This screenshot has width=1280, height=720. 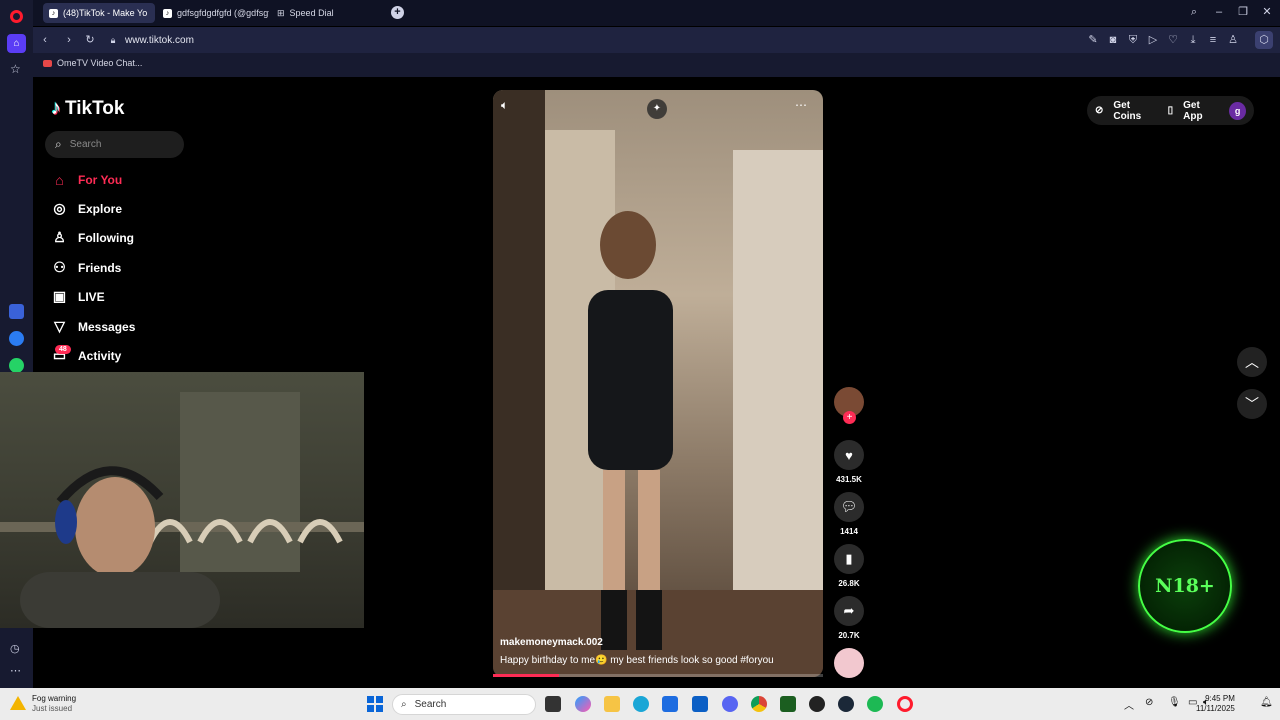 What do you see at coordinates (311, 13) in the screenshot?
I see `tab-label: Speed Dial` at bounding box center [311, 13].